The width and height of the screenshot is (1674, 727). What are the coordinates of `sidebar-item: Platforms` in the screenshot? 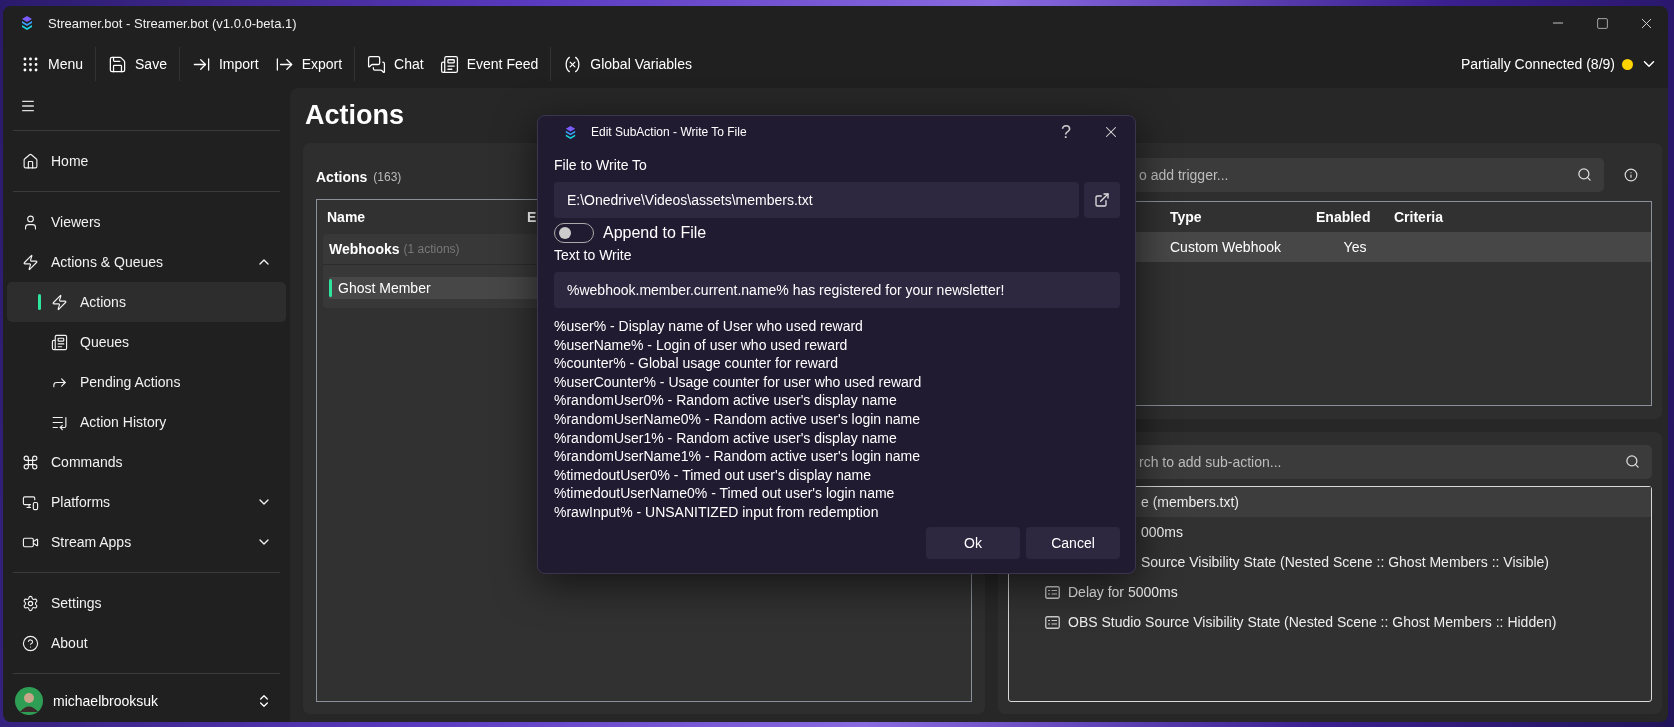 It's located at (146, 502).